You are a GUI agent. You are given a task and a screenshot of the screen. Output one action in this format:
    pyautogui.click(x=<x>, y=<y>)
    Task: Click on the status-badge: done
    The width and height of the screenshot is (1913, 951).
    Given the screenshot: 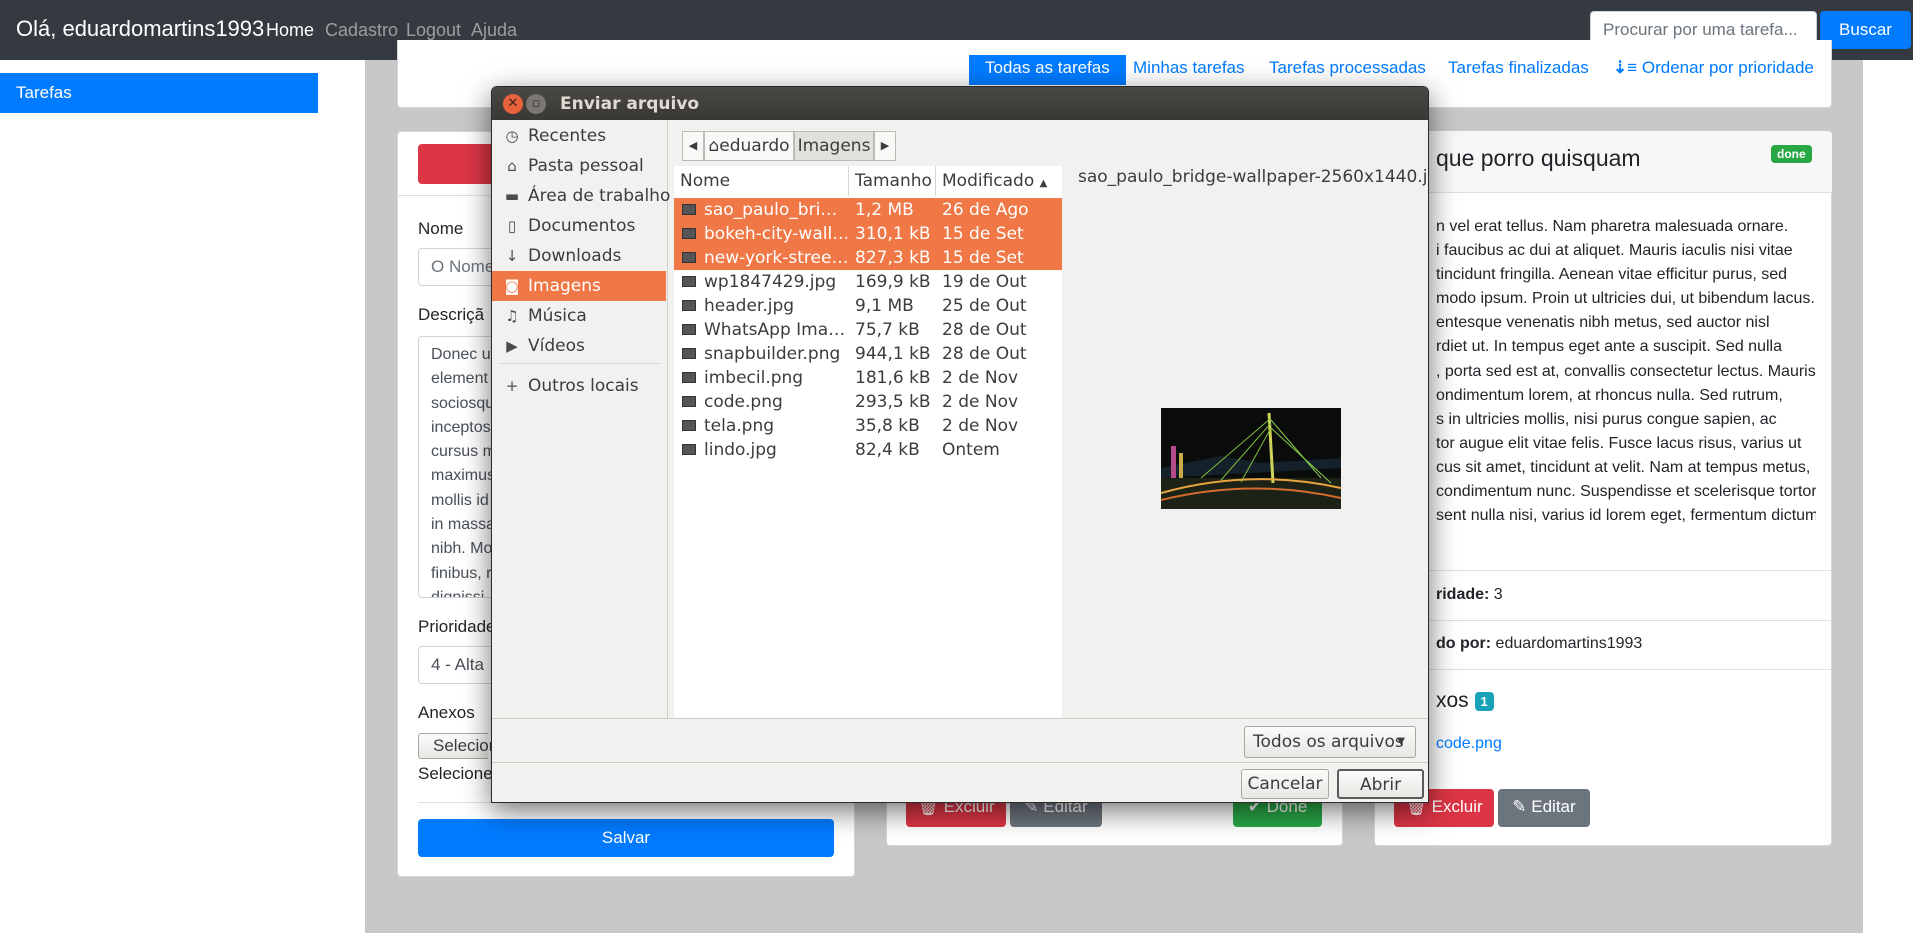 What is the action you would take?
    pyautogui.click(x=1791, y=154)
    